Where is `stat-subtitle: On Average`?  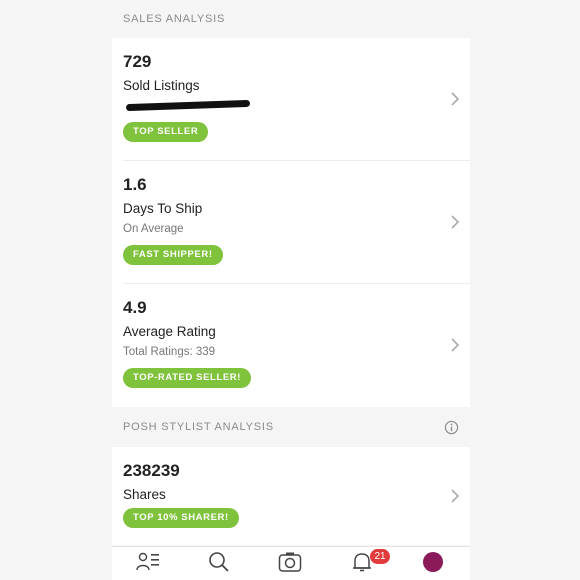 stat-subtitle: On Average is located at coordinates (153, 229).